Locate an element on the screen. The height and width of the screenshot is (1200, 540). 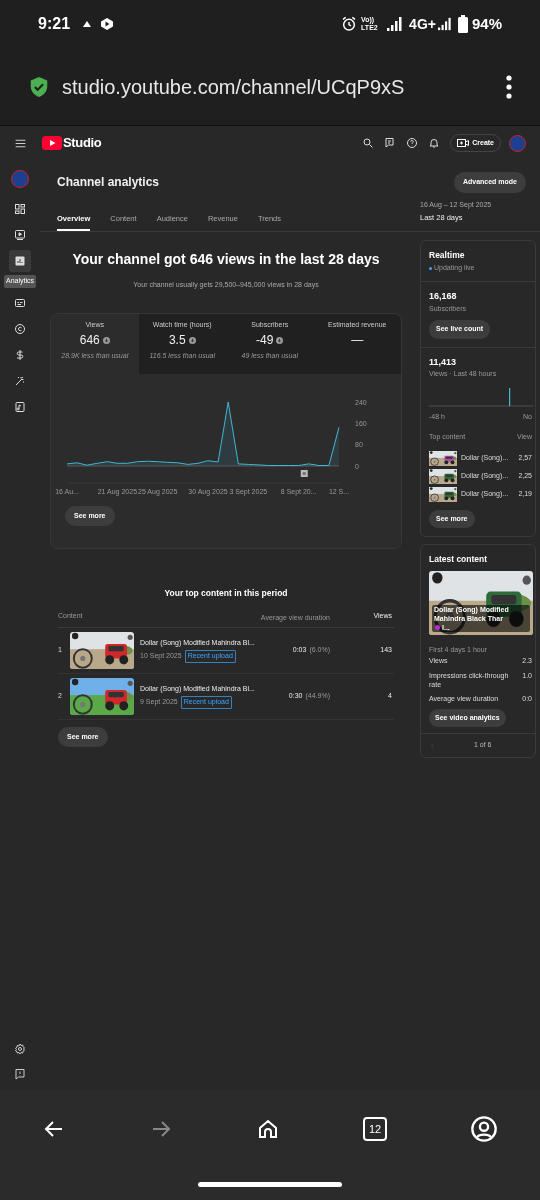
magic-wand-icon is located at coordinates (20, 380).